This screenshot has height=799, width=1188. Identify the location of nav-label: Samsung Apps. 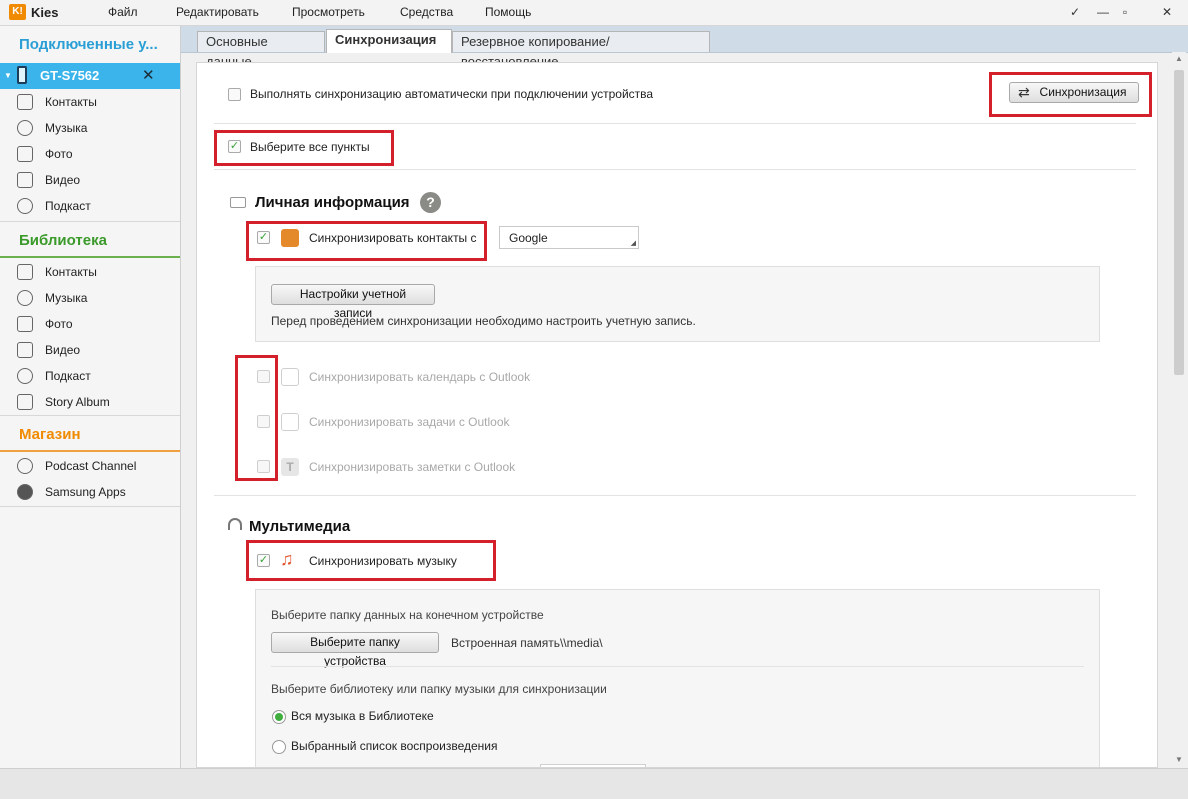
(85, 492).